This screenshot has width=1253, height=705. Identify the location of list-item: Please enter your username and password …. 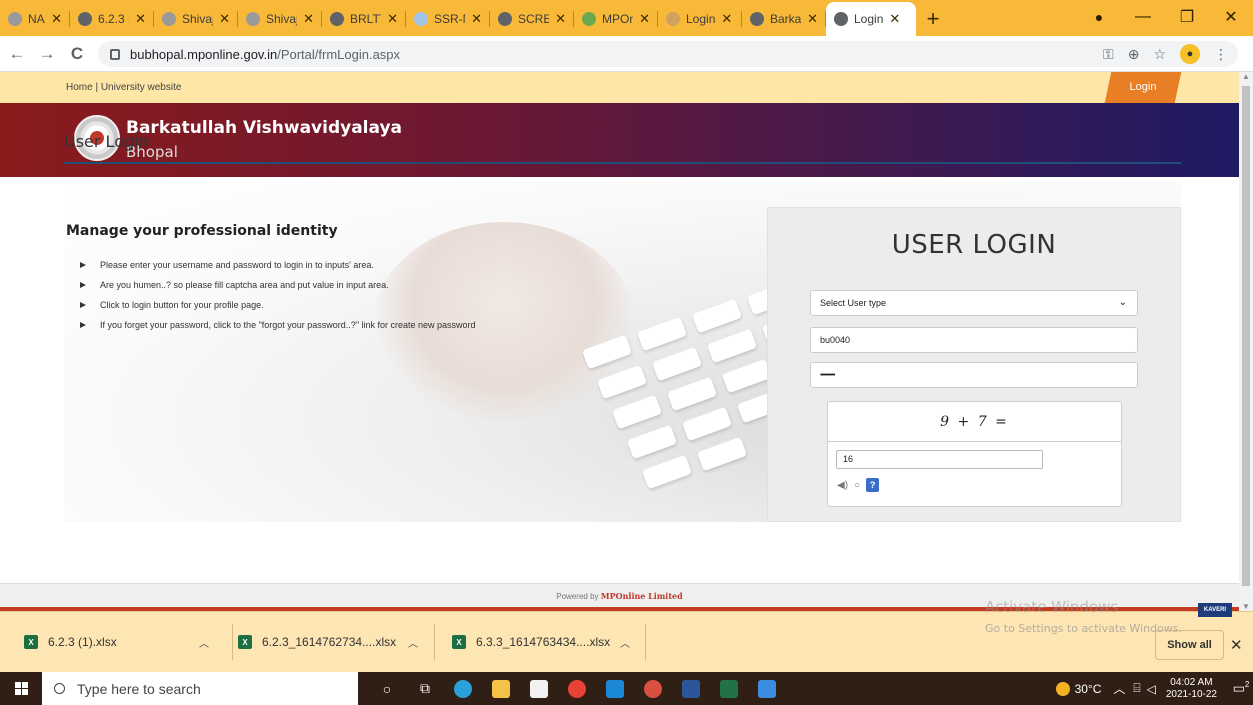
(278, 265).